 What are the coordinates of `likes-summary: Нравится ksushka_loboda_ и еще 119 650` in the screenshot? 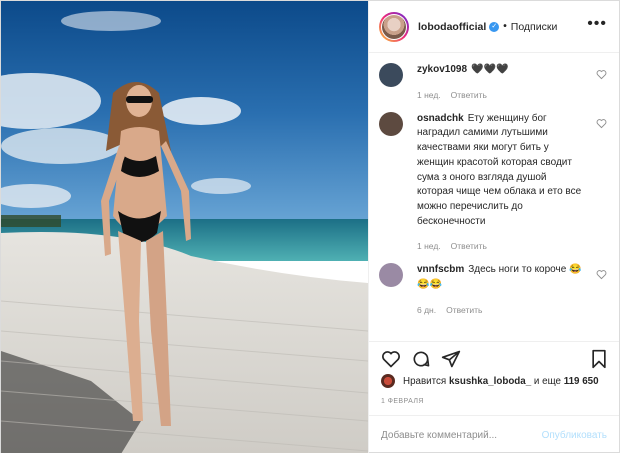 It's located at (496, 381).